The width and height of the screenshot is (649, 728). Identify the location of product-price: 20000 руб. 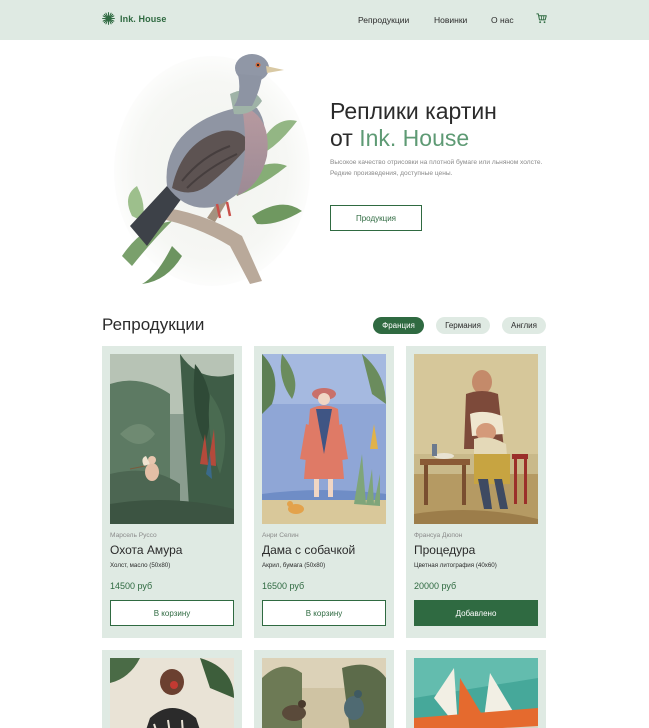
(435, 586).